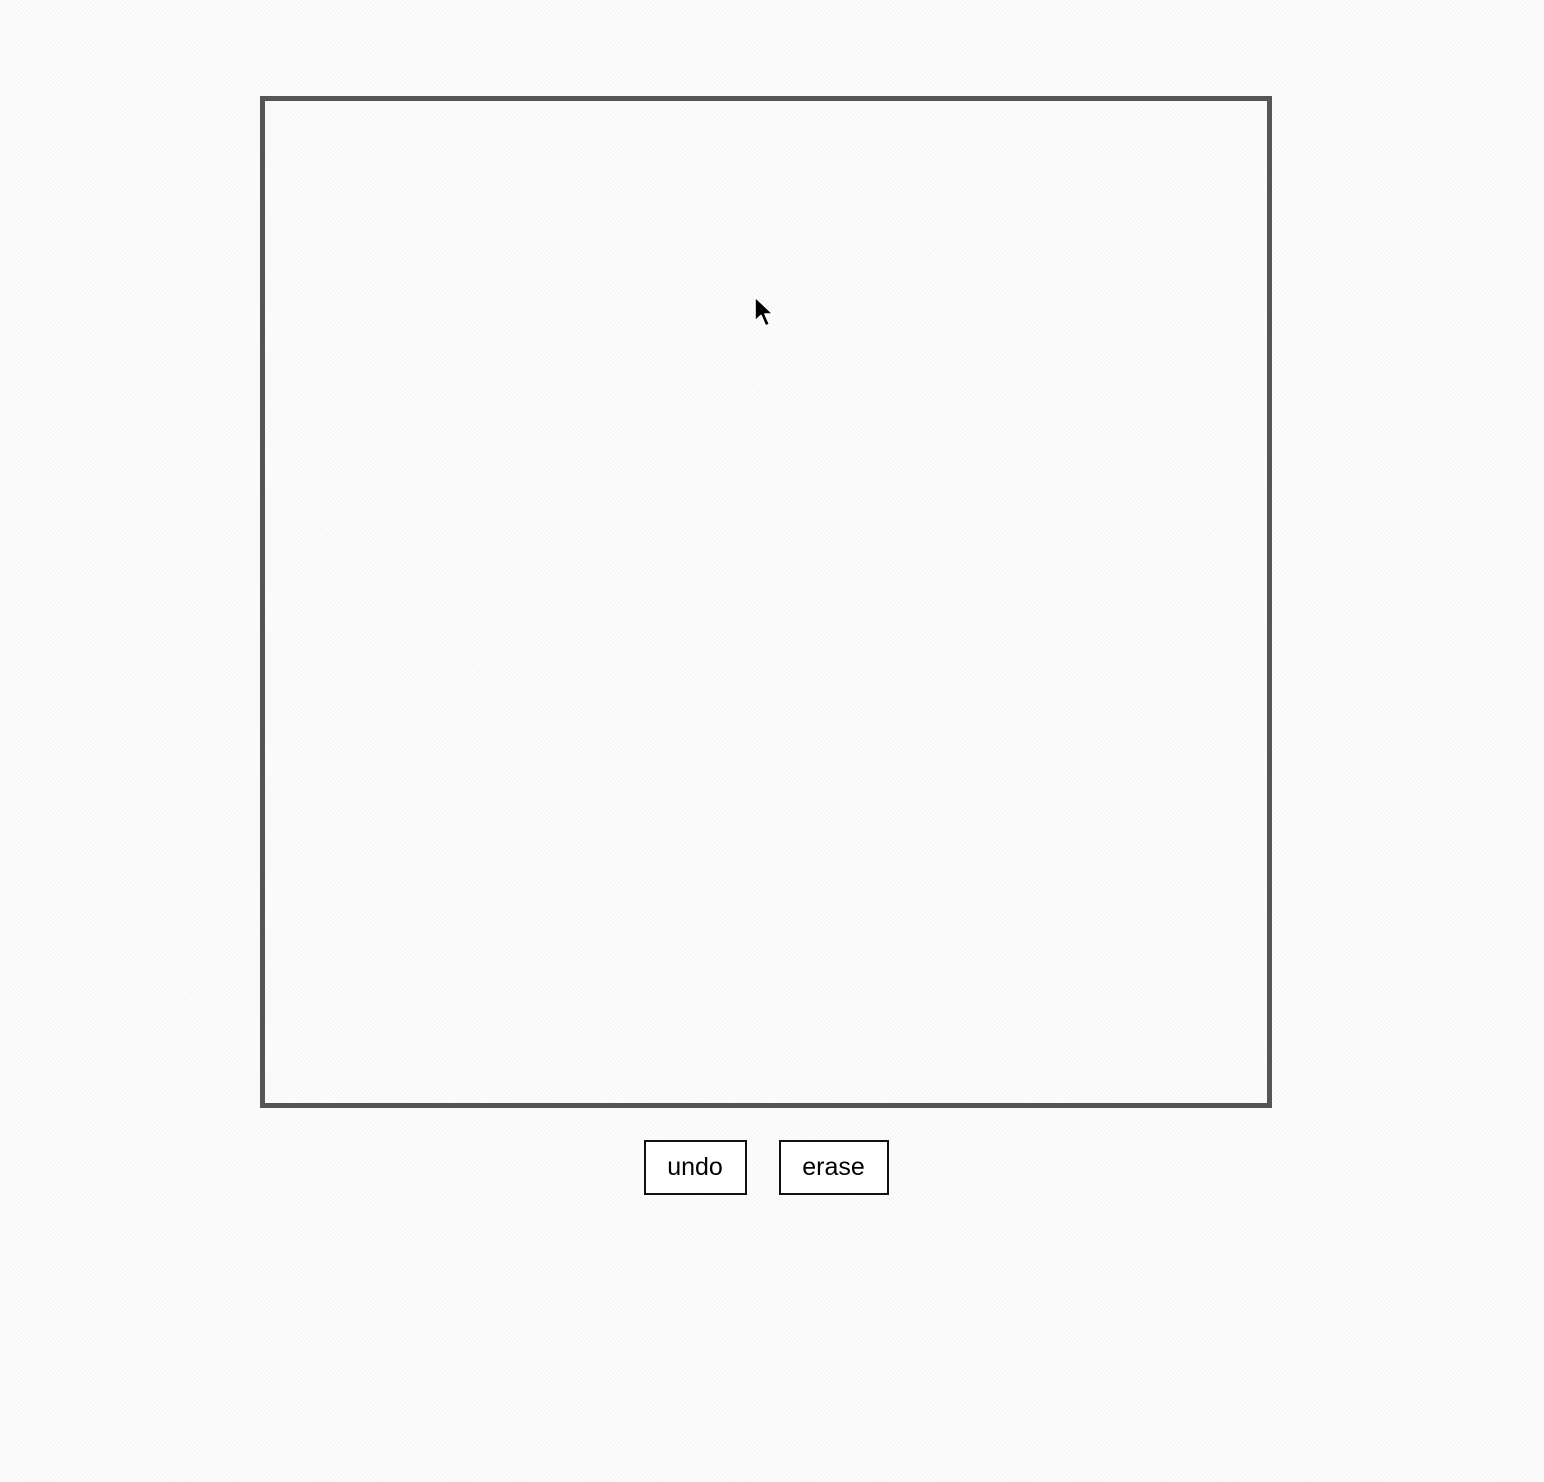 This screenshot has height=1482, width=1544. What do you see at coordinates (695, 1167) in the screenshot?
I see `undo-button: undo` at bounding box center [695, 1167].